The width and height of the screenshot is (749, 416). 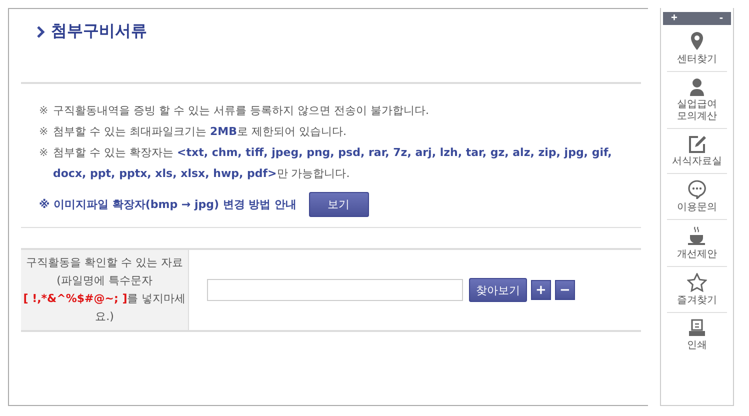 What do you see at coordinates (326, 163) in the screenshot?
I see `note-text: ※ 첨부할 수 있는 확장자는 <txt, chm, tiff, jpeg, png, psd, rar, 7z, arj, lzh, tar, gz, alz, zip, jpg, gif, docx, ppt, pptx, xls, xlsx, hwp, pdf>만 가능합니다.` at bounding box center [326, 163].